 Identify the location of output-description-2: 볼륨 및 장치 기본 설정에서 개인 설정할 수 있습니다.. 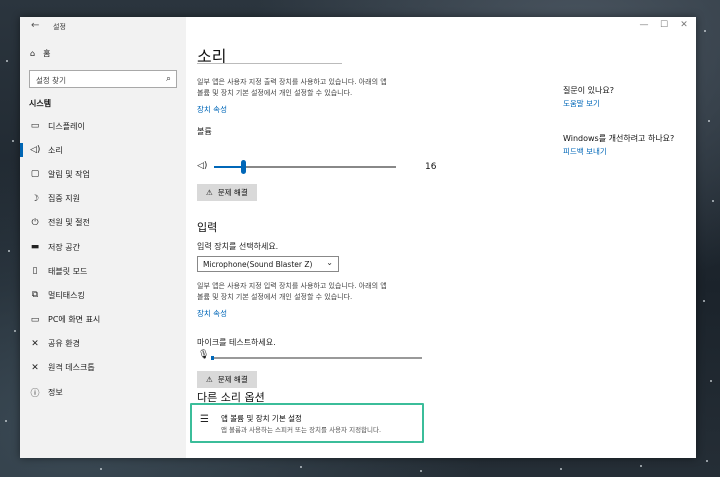
(275, 93).